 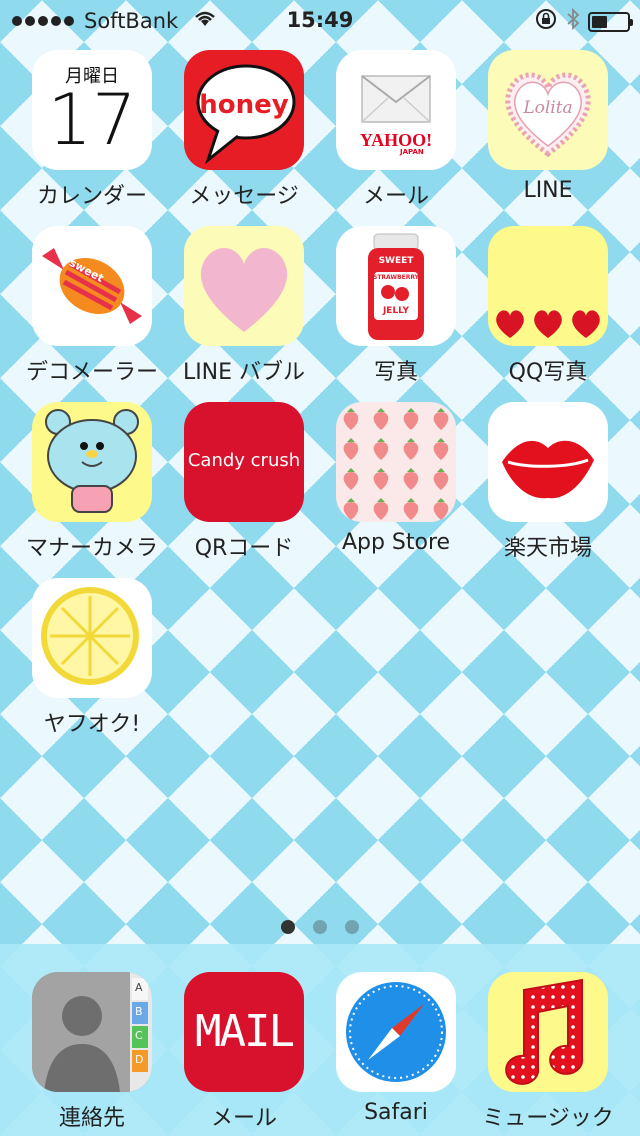 I want to click on lolita-heart-icon: Lolita, so click(x=548, y=110).